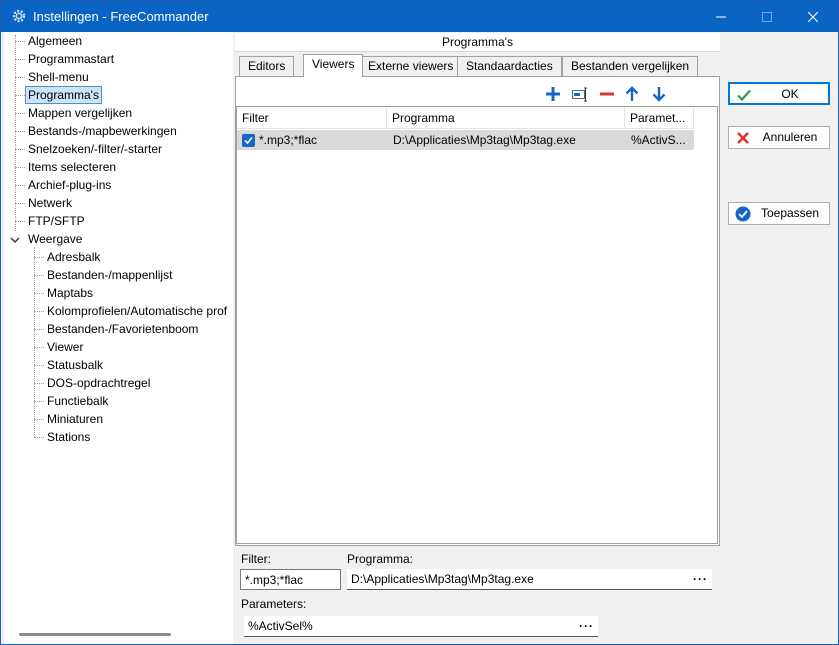 This screenshot has width=839, height=645. I want to click on cross-icon, so click(743, 138).